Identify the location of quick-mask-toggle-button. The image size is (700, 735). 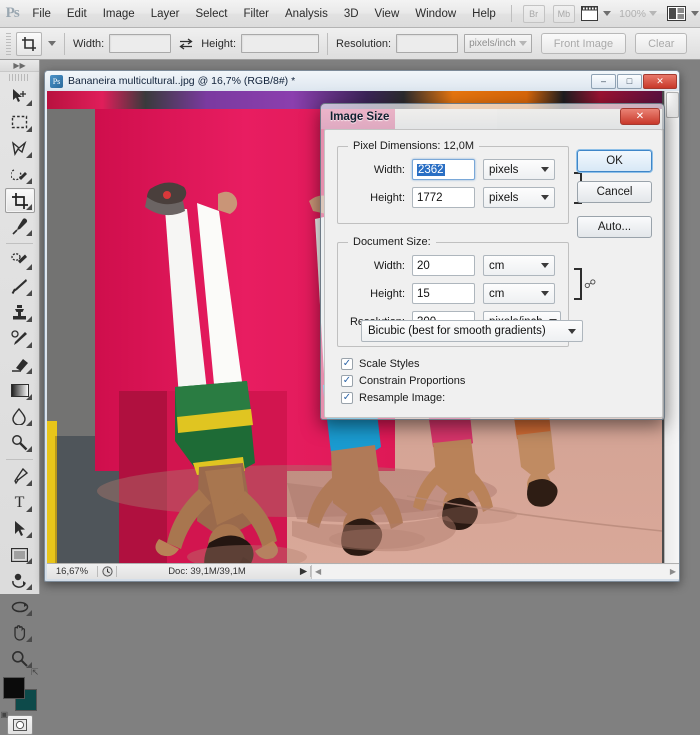
(19, 725).